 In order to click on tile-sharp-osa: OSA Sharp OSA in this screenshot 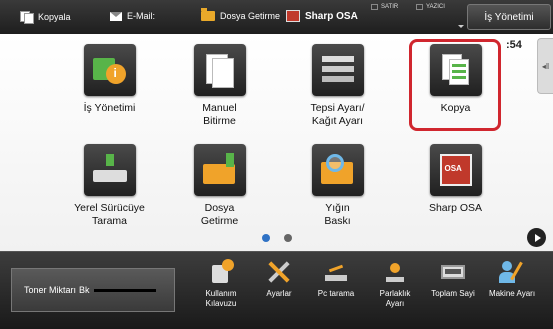, I will do `click(455, 179)`.